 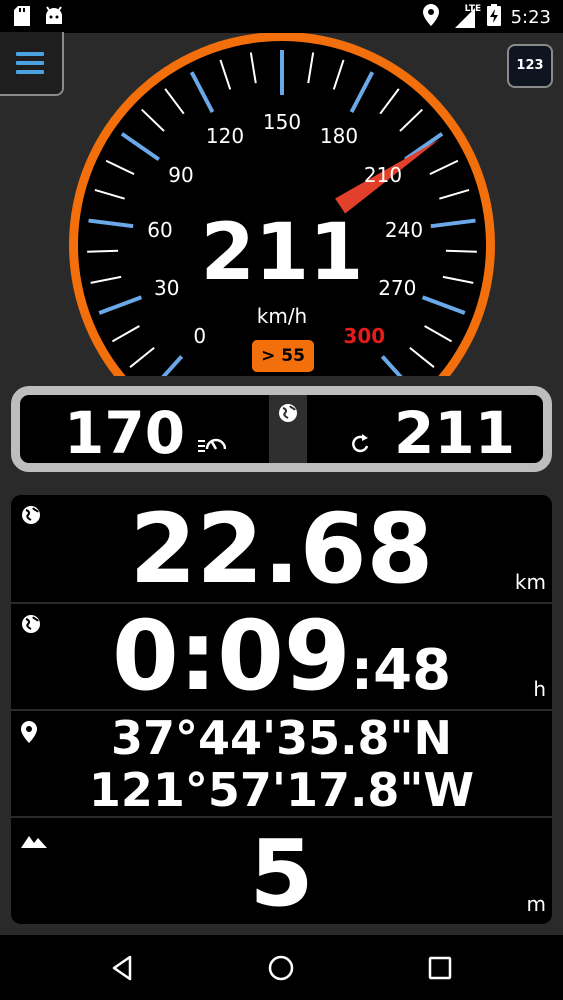 What do you see at coordinates (339, 135) in the screenshot?
I see `gauge-scale-label: 180` at bounding box center [339, 135].